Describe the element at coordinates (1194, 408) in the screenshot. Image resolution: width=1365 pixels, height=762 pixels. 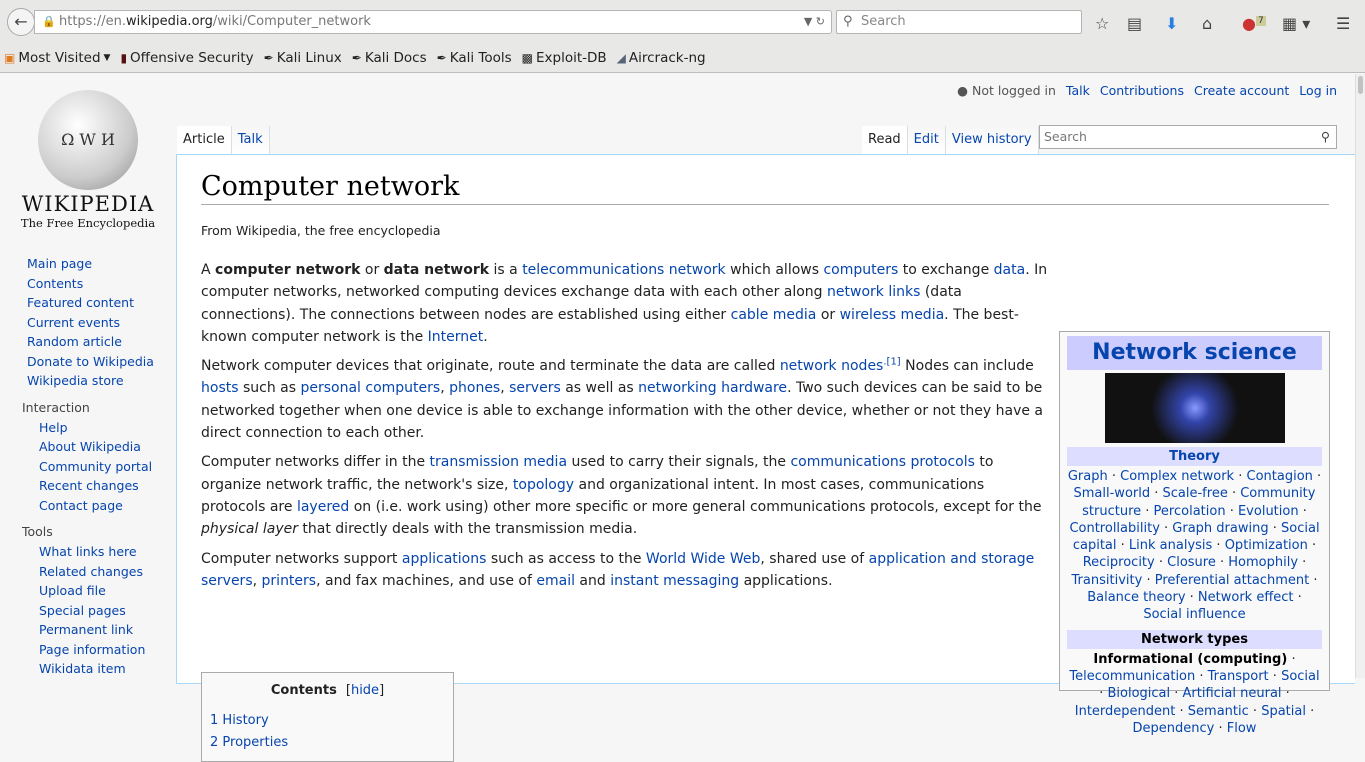
I see `network-image` at that location.